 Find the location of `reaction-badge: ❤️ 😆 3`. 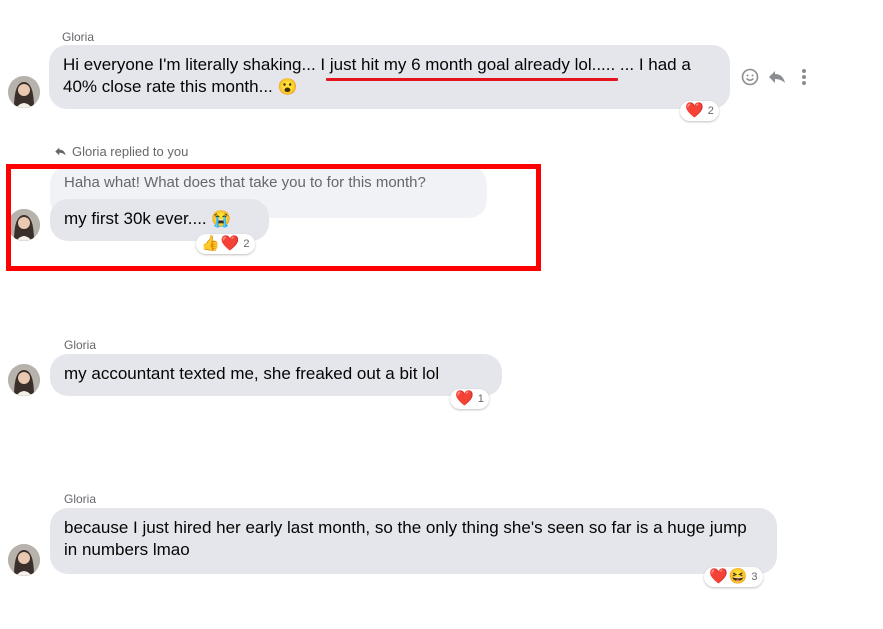

reaction-badge: ❤️ 😆 3 is located at coordinates (733, 577).